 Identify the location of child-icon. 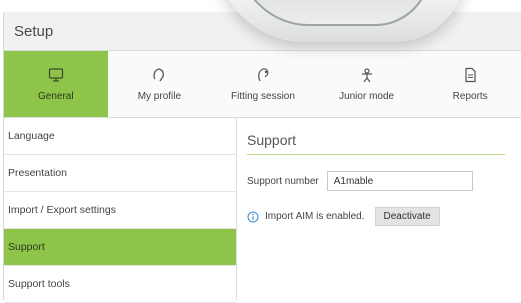
(366, 74).